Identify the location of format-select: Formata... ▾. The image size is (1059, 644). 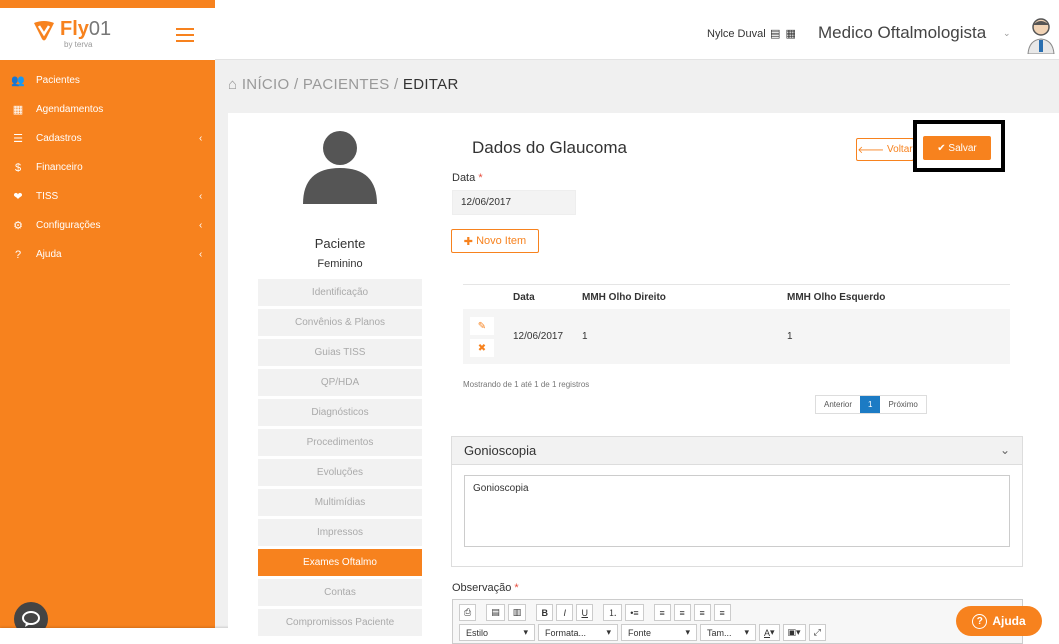
(578, 632).